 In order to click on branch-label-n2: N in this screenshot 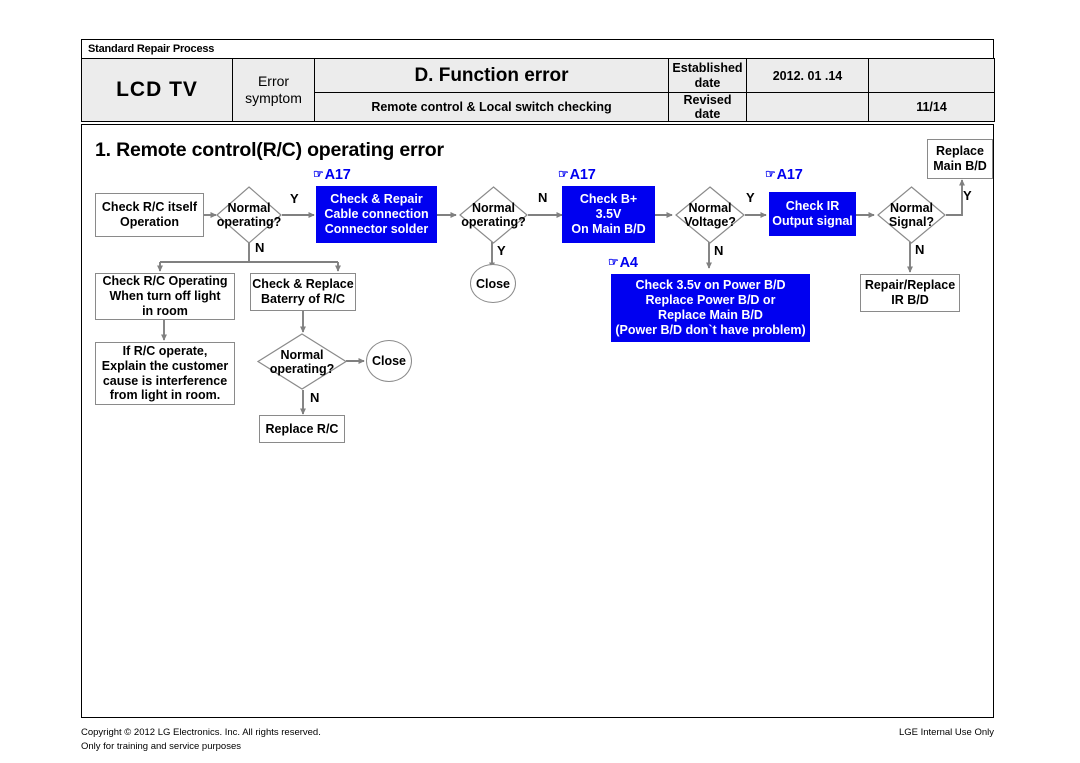, I will do `click(543, 197)`.